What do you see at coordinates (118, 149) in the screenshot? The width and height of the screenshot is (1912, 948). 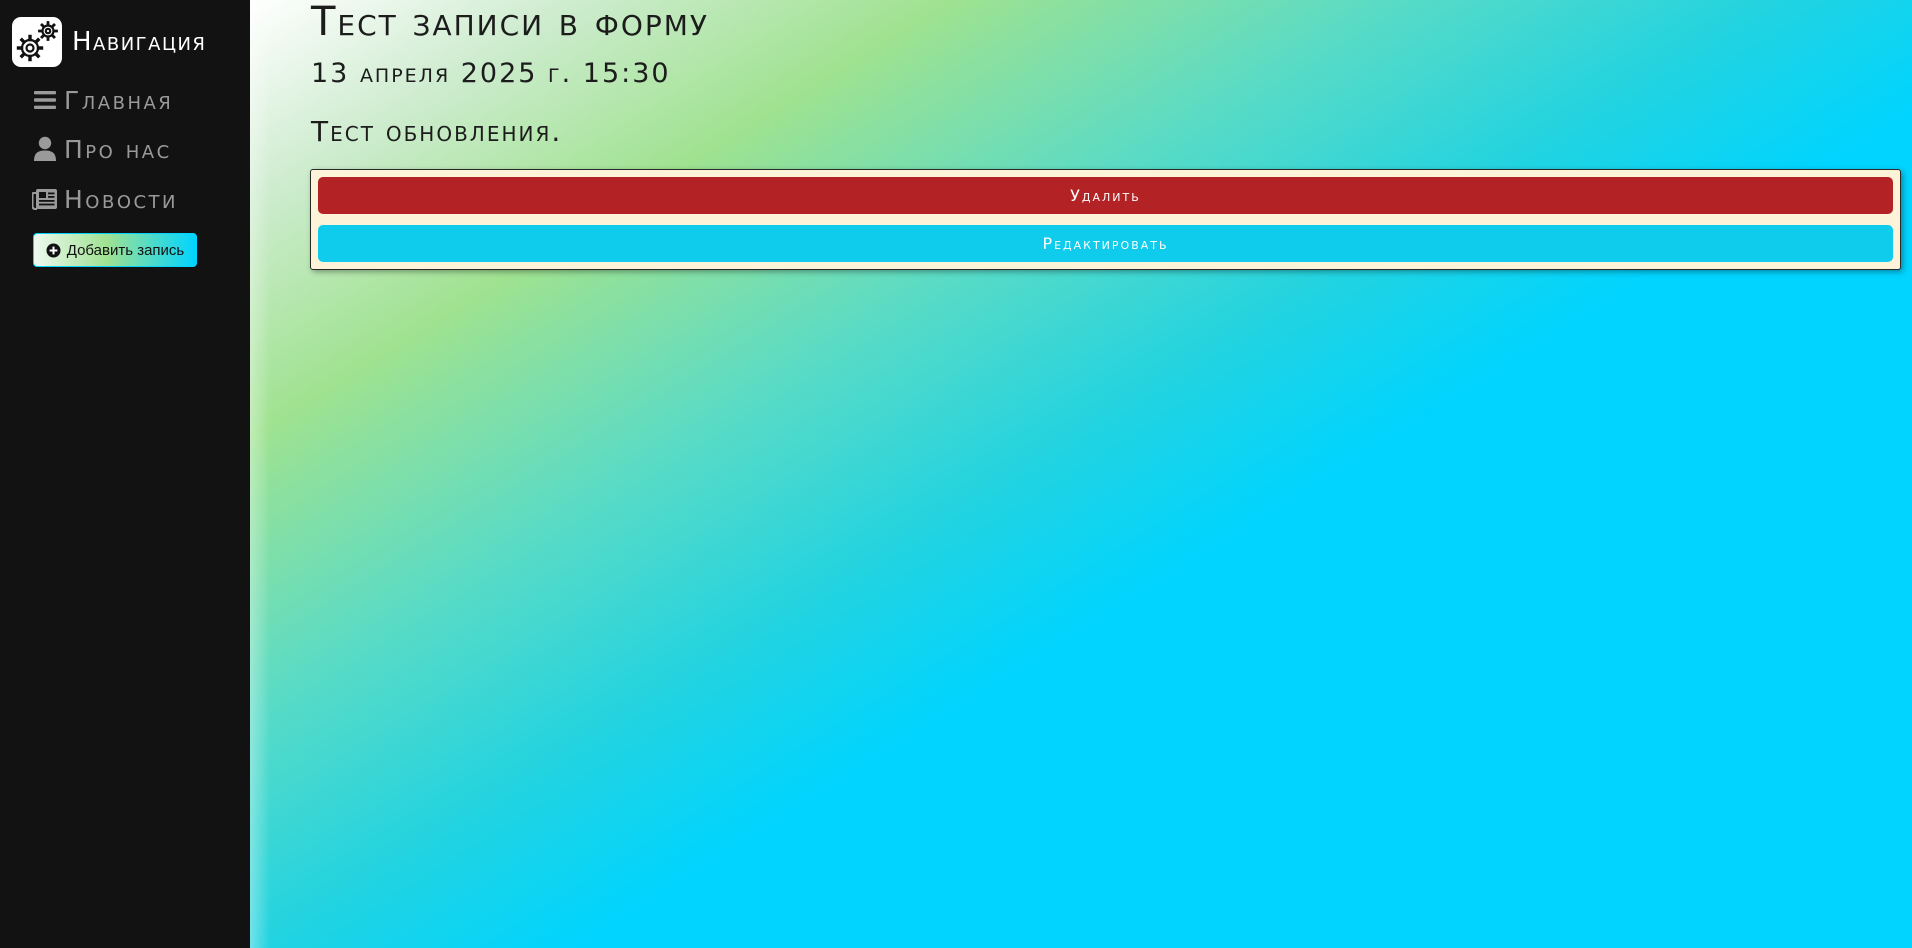 I see `sidebar-item-label: Про нас` at bounding box center [118, 149].